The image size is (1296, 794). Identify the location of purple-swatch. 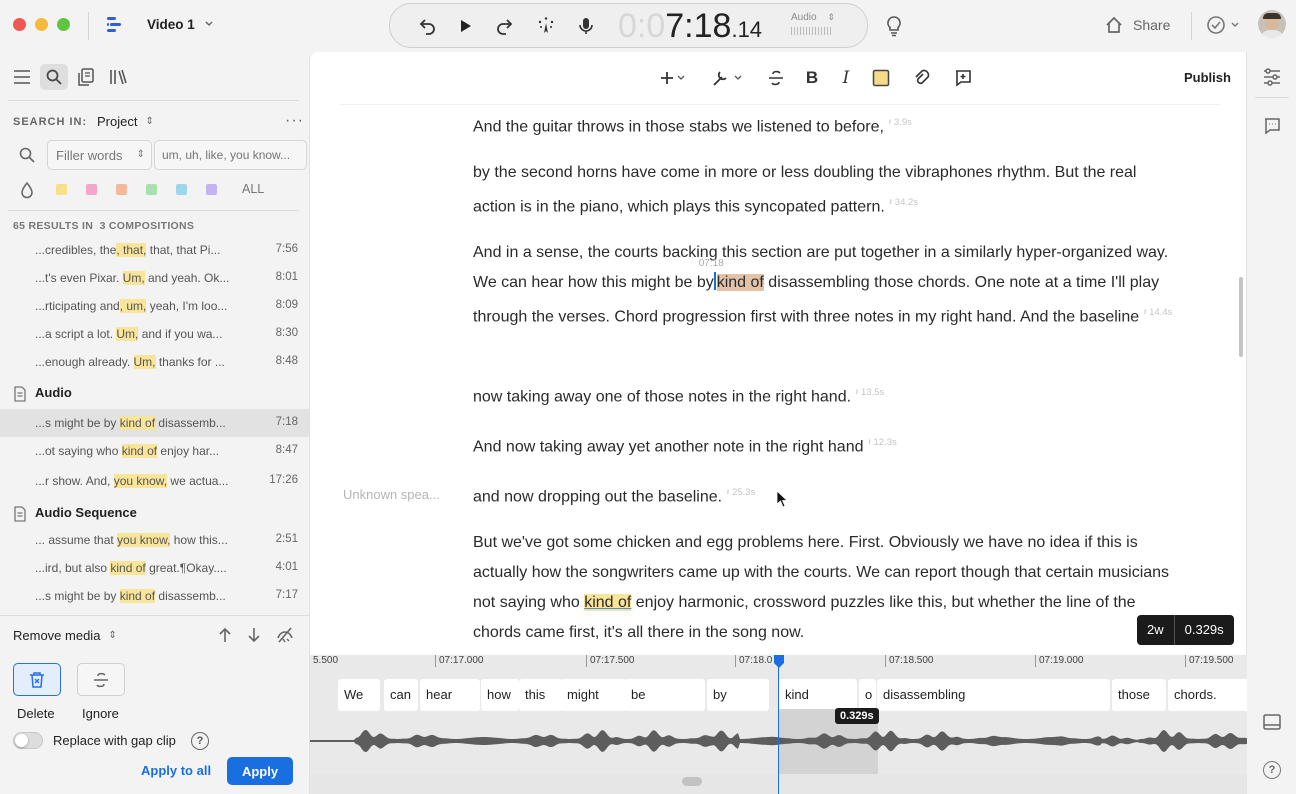
(211, 189).